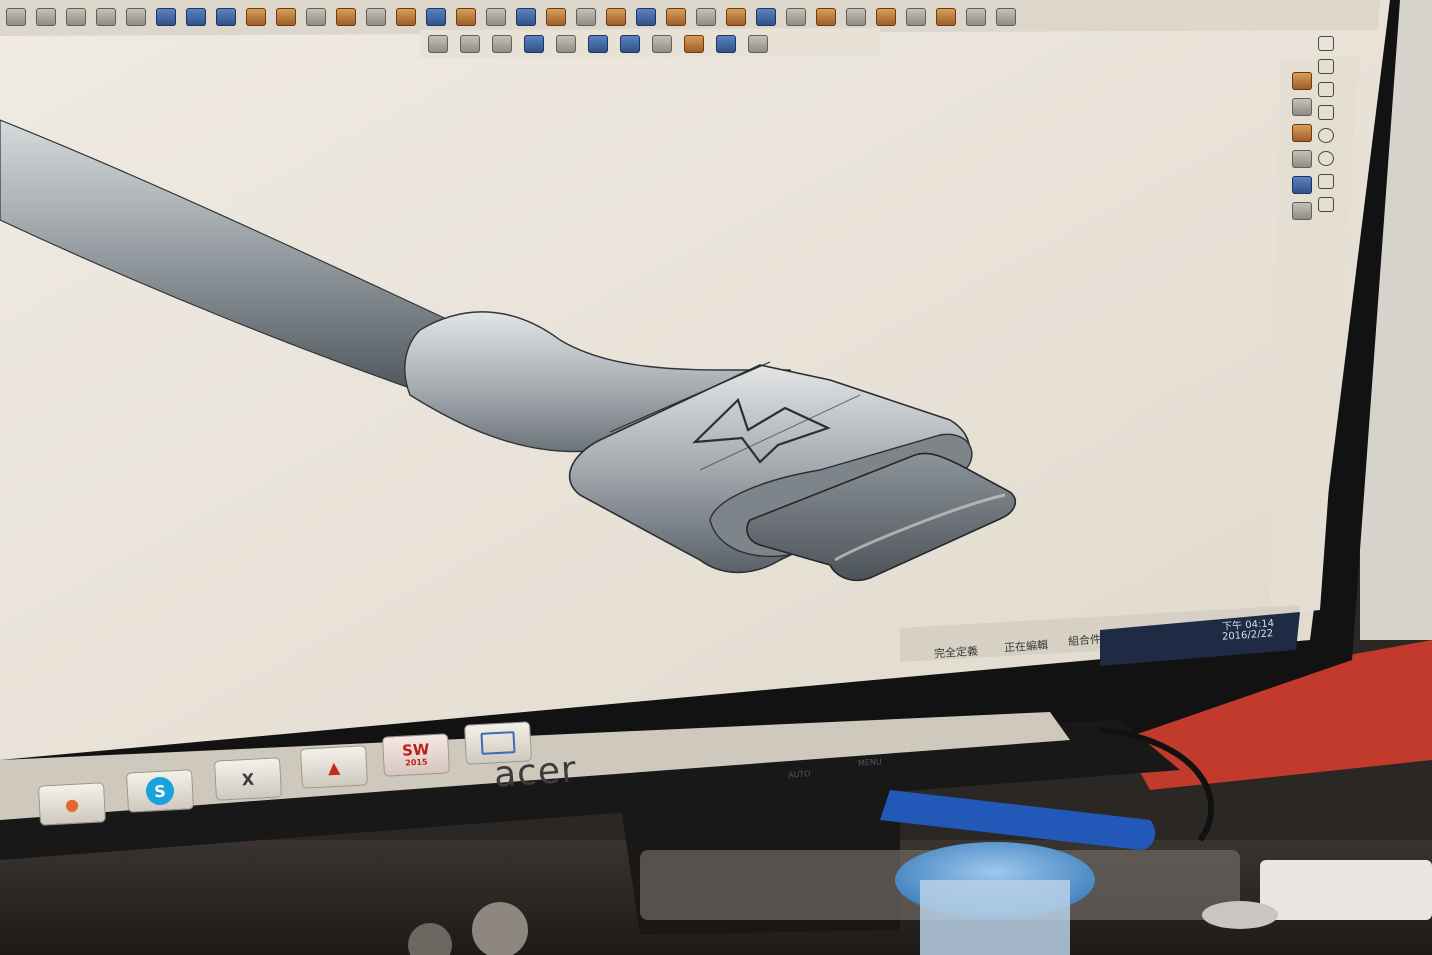 Image resolution: width=1432 pixels, height=955 pixels. What do you see at coordinates (535, 772) in the screenshot?
I see `monitor-brand-logo: acer` at bounding box center [535, 772].